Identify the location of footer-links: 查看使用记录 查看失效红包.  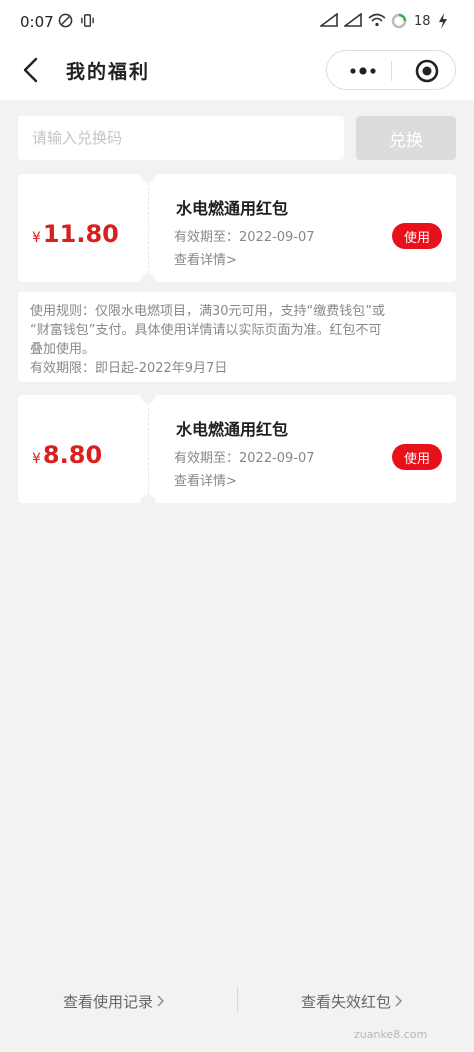
(237, 1001).